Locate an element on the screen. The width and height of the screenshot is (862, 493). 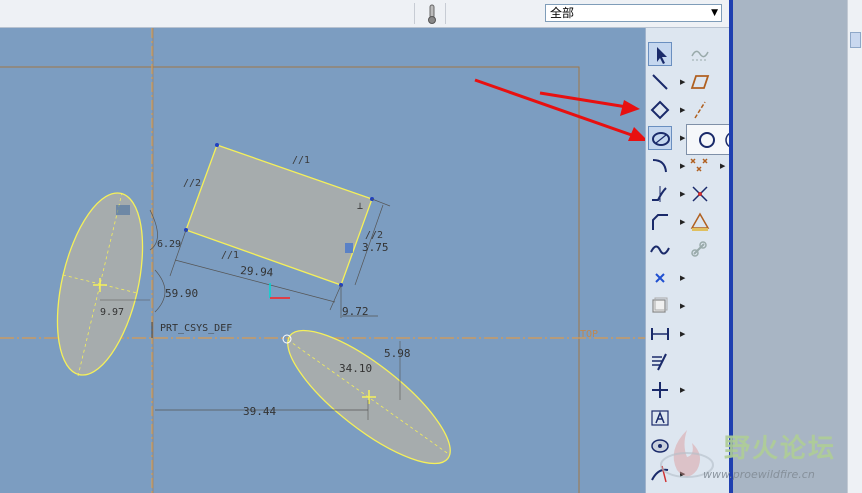
csys-label: PRT_CSYS_DEF is located at coordinates (196, 328).